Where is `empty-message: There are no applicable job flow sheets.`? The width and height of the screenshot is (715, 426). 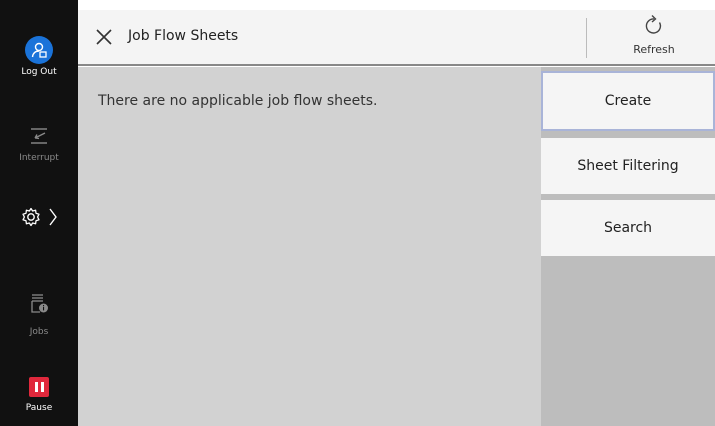
empty-message: There are no applicable job flow sheets. is located at coordinates (238, 101).